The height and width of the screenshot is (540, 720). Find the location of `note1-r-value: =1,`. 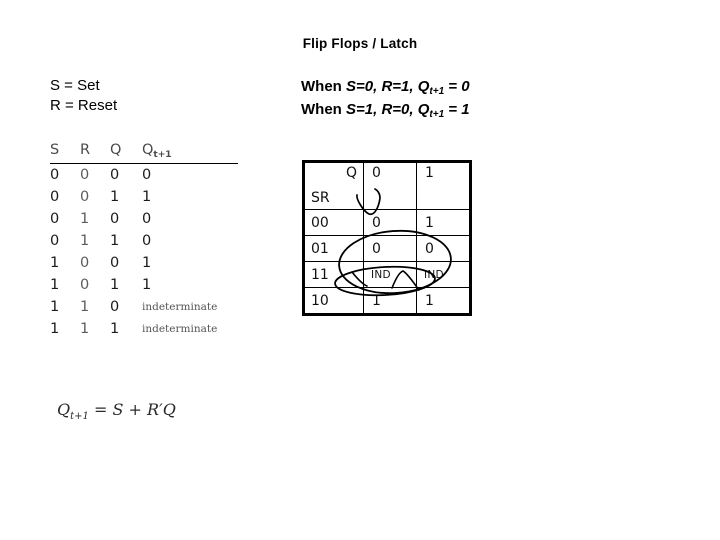

note1-r-value: =1, is located at coordinates (405, 86).